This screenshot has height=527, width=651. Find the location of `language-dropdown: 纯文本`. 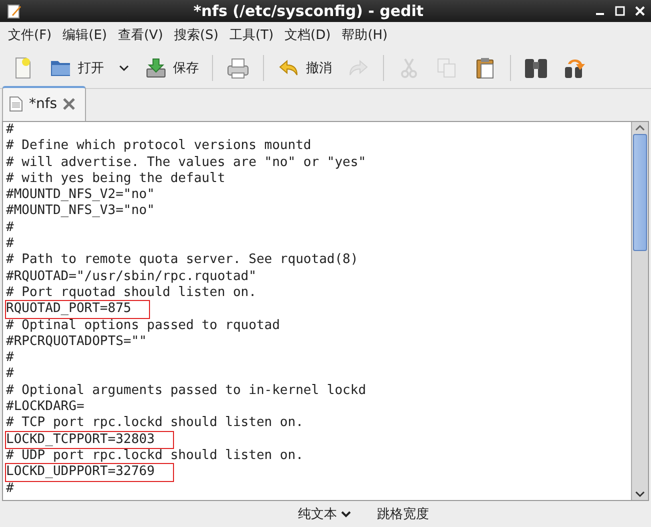

language-dropdown: 纯文本 is located at coordinates (324, 514).